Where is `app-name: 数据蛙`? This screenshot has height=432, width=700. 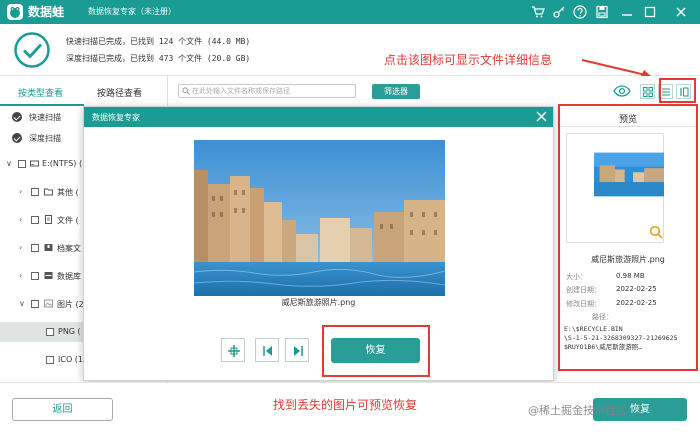 app-name: 数据蛙 is located at coordinates (46, 12).